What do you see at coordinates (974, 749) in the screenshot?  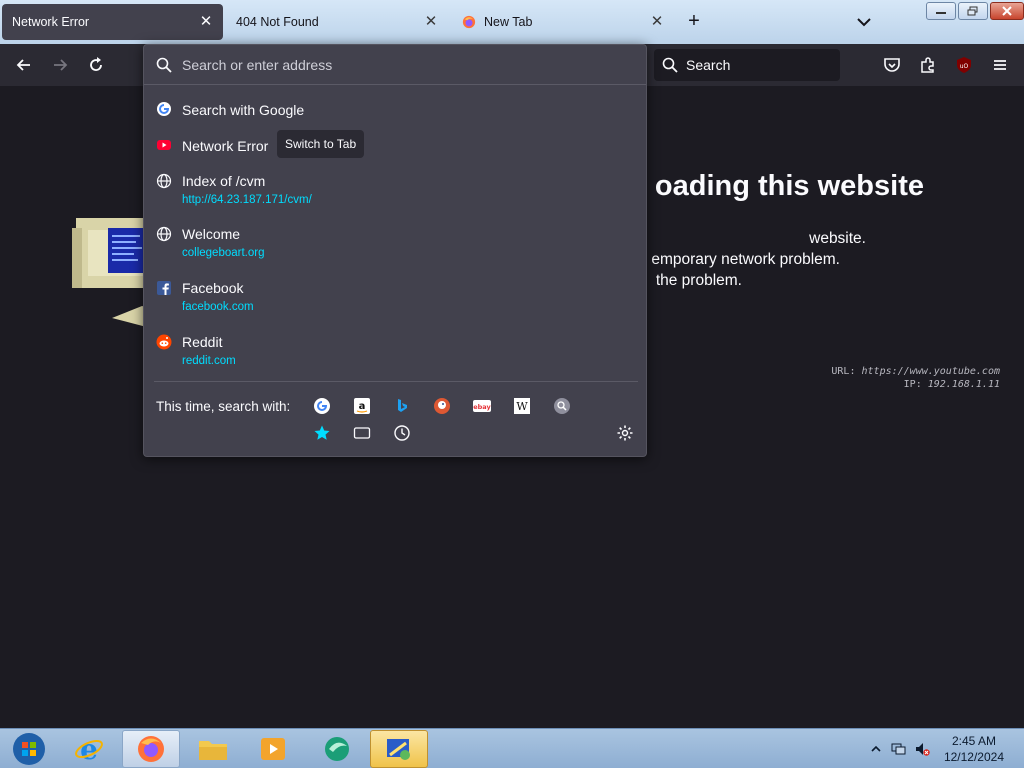 I see `system-clock: 2:45 AM 12/12/2024` at bounding box center [974, 749].